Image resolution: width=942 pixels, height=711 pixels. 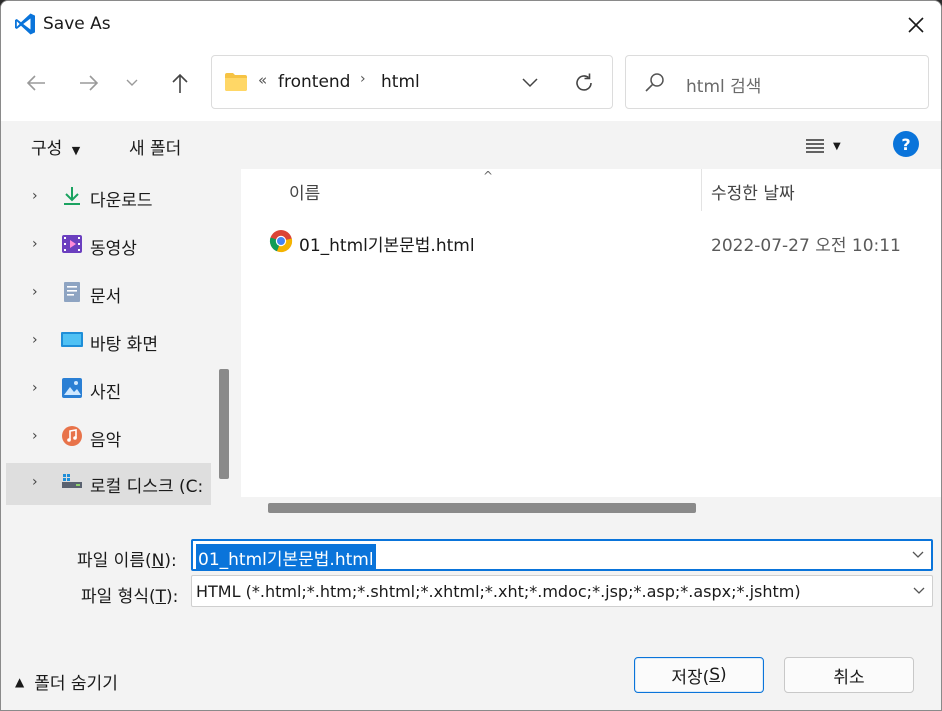 What do you see at coordinates (155, 149) in the screenshot?
I see `new-folder-label: 새 폴더` at bounding box center [155, 149].